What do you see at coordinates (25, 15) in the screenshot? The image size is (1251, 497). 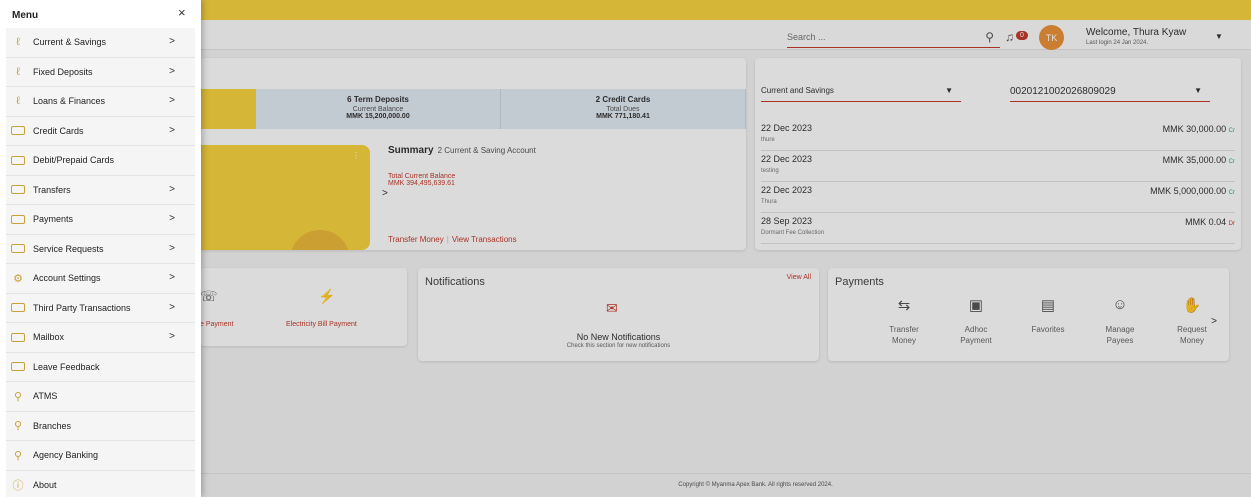 I see `menu-title: Menu` at bounding box center [25, 15].